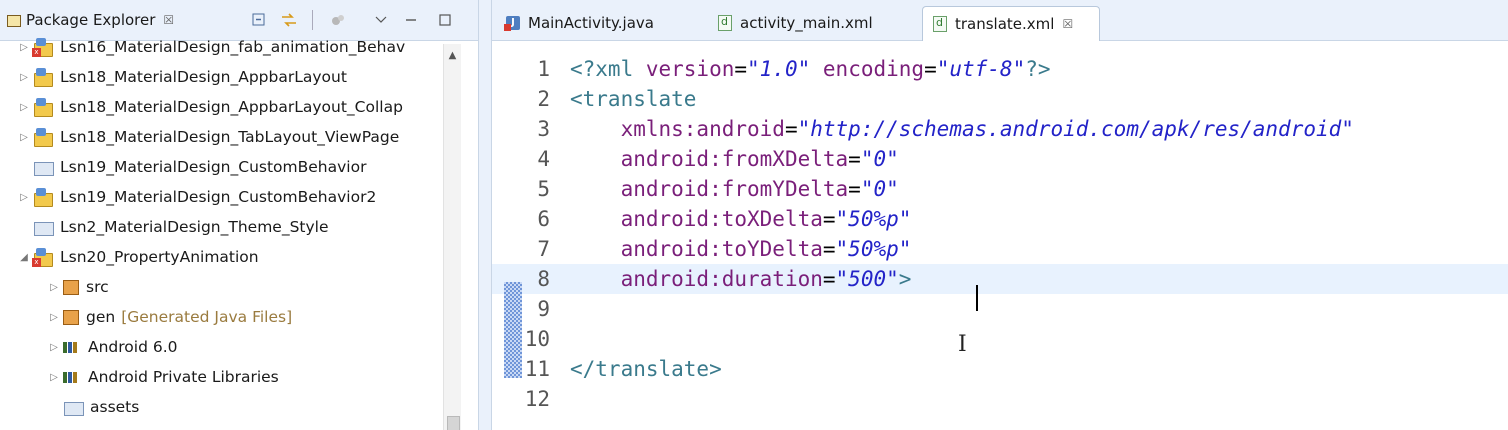  Describe the element at coordinates (879, 189) in the screenshot. I see `code-token: "0"` at that location.